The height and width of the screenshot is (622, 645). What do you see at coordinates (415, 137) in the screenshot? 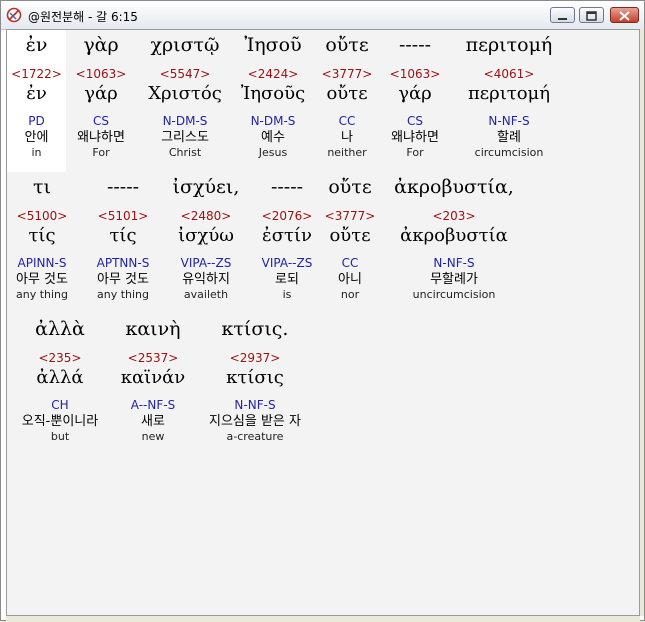
I see `korean-gloss: 왜냐하면` at bounding box center [415, 137].